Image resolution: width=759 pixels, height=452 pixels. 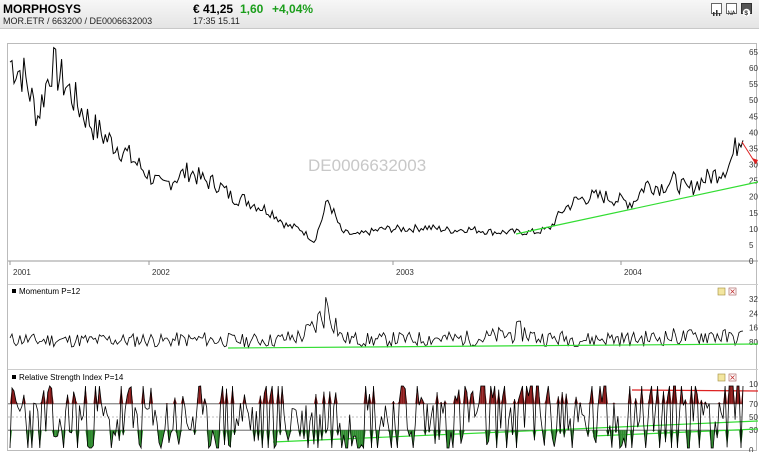 What do you see at coordinates (753, 299) in the screenshot?
I see `momentum-y-tick: 320` at bounding box center [753, 299].